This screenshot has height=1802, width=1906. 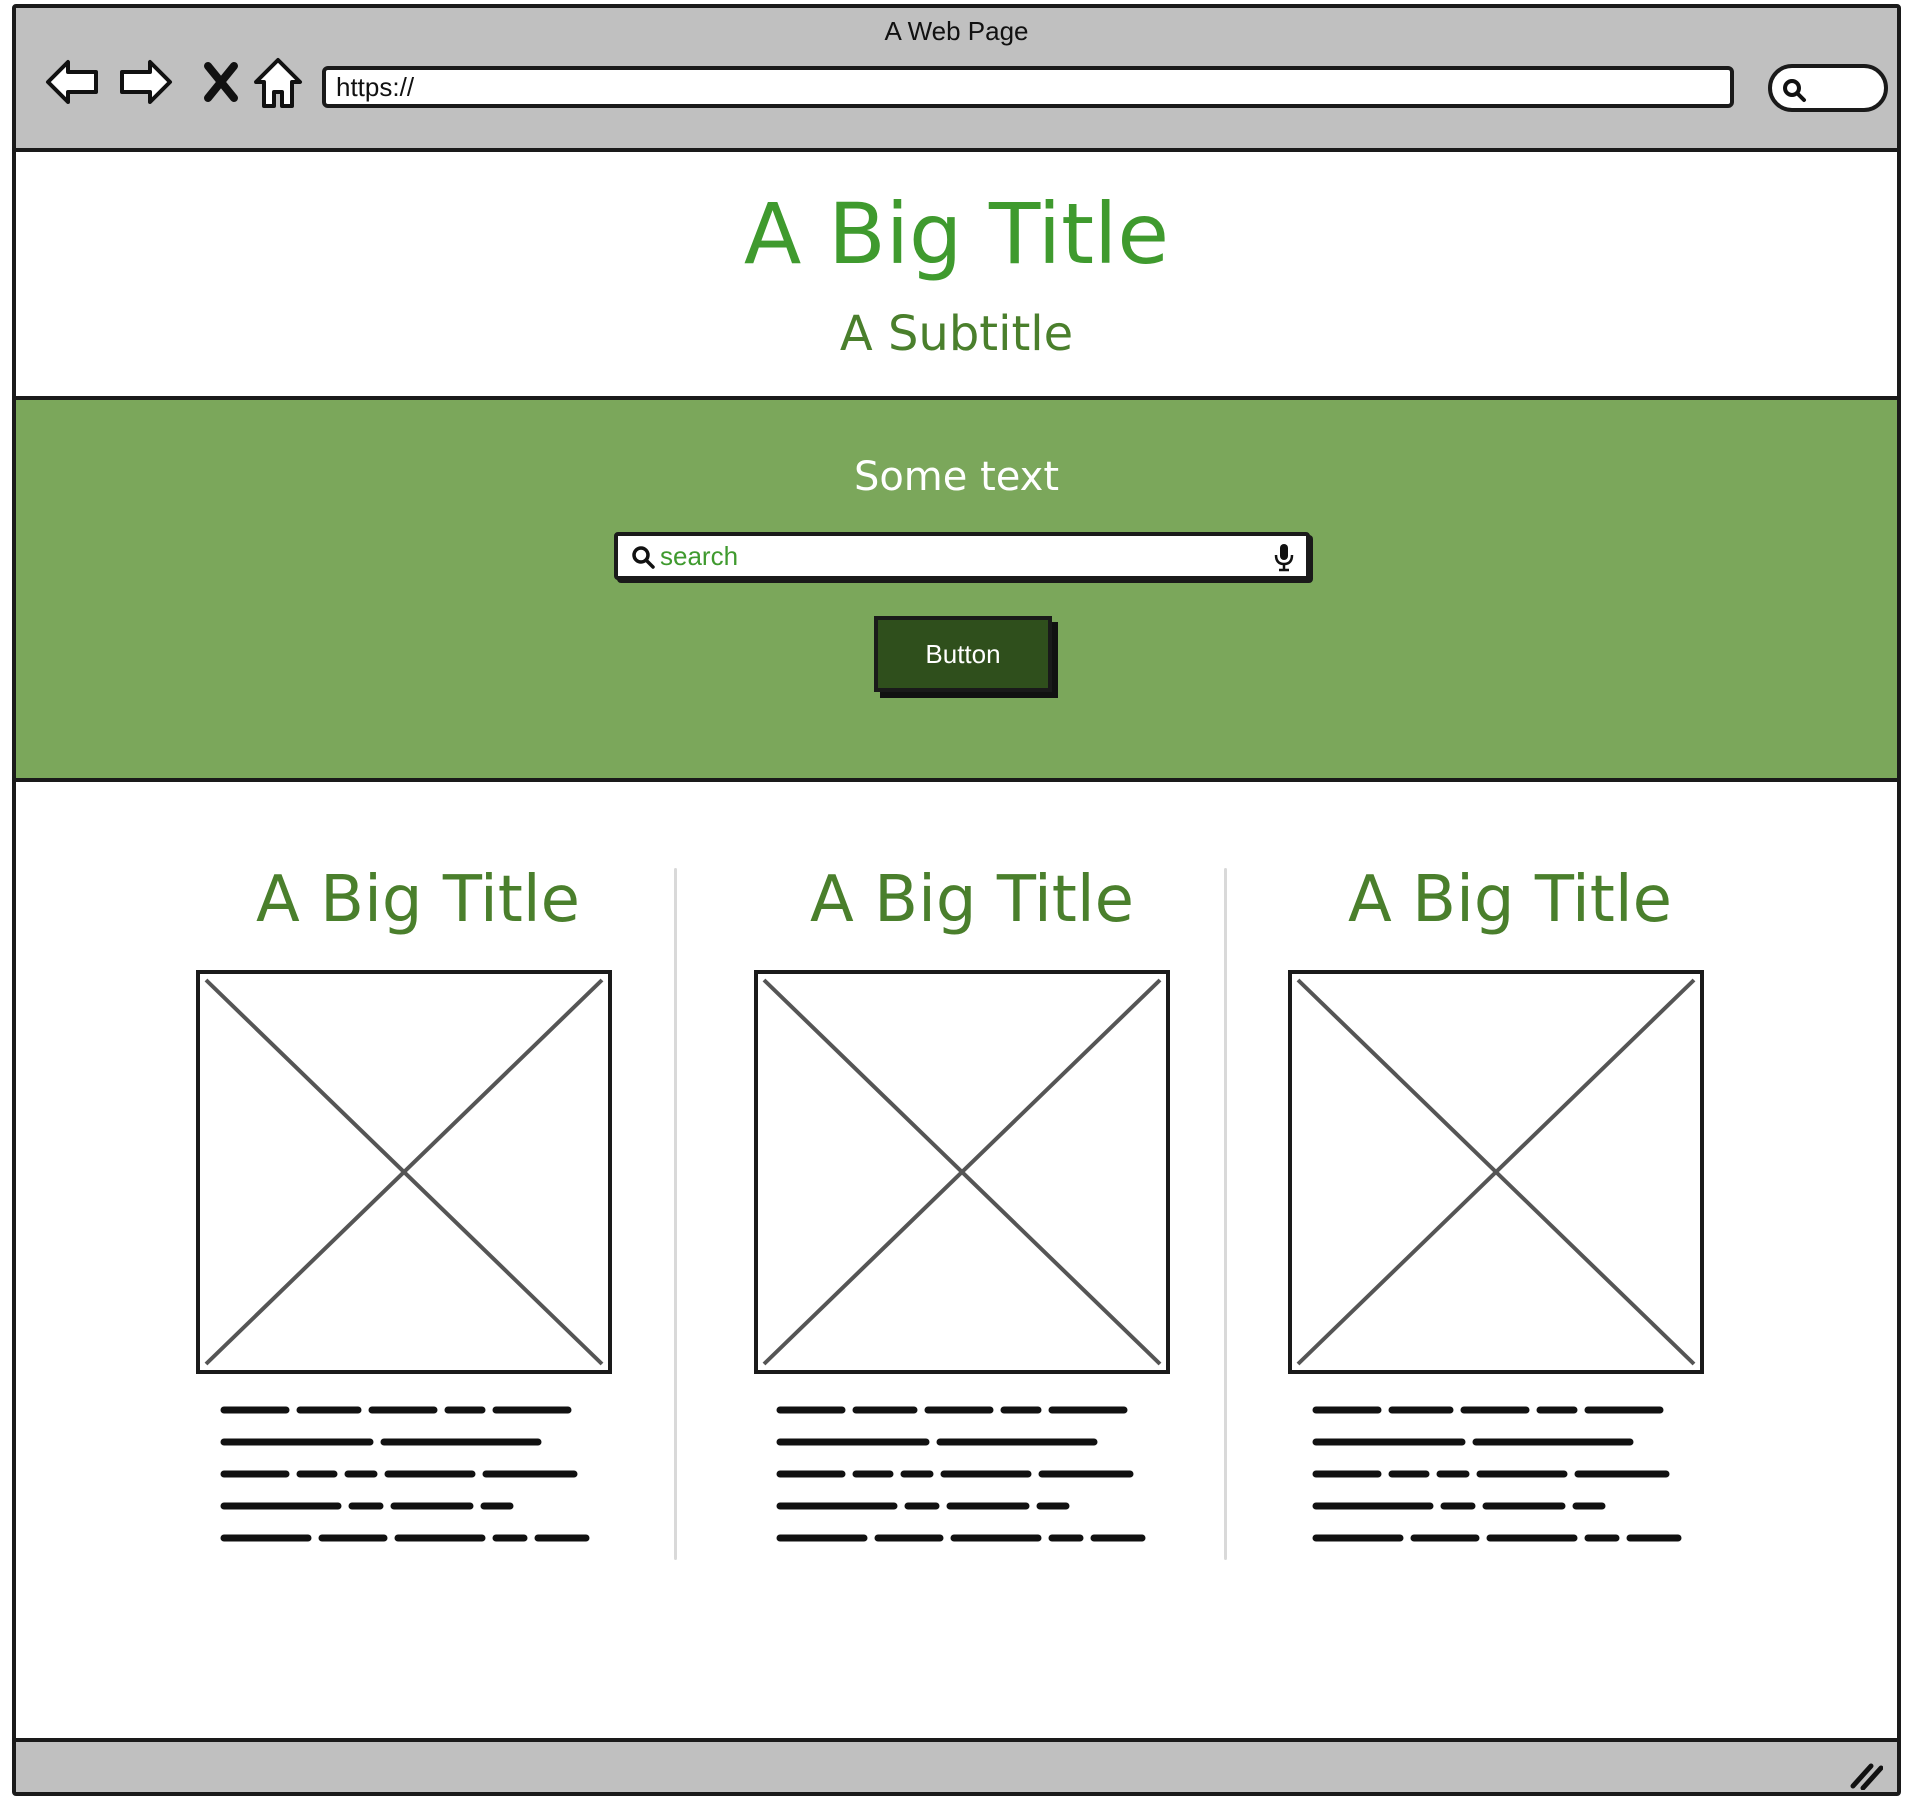 I want to click on home-icon, so click(x=278, y=82).